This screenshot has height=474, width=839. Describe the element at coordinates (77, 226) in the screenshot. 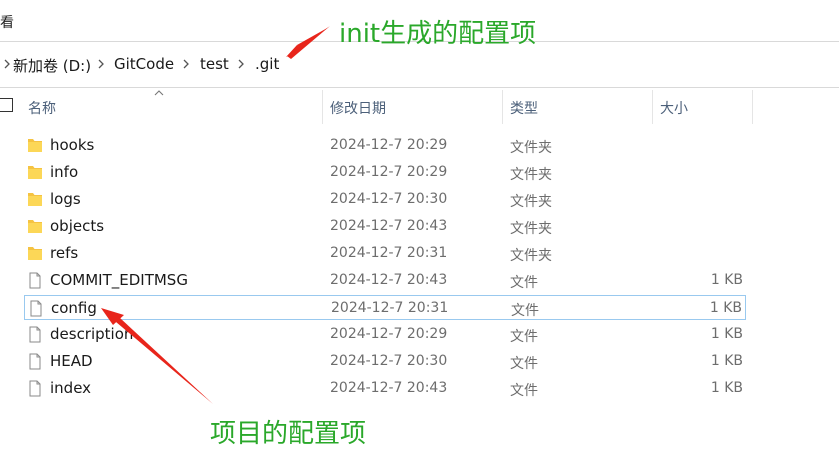

I see `file-name: objects` at that location.